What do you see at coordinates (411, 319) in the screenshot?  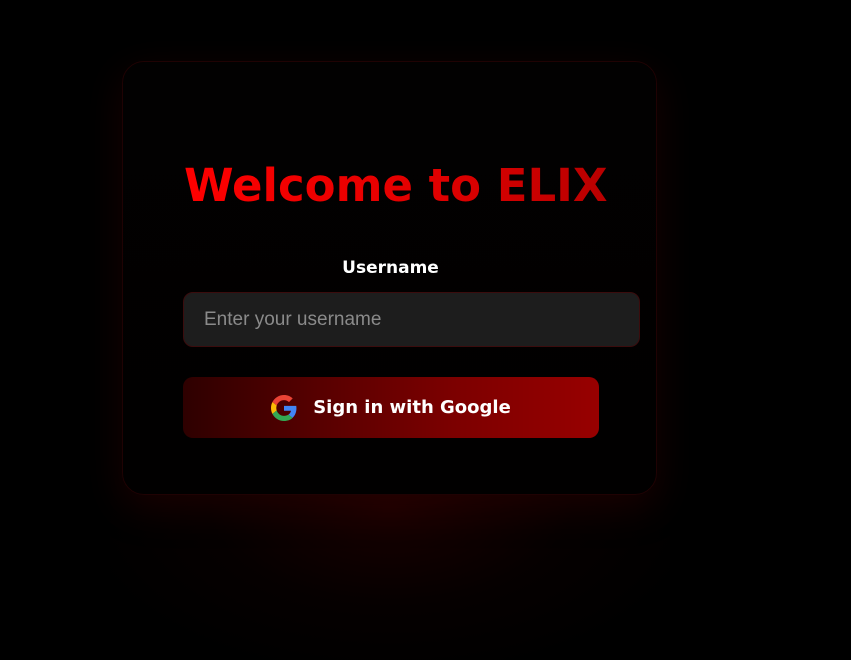 I see `username-input` at bounding box center [411, 319].